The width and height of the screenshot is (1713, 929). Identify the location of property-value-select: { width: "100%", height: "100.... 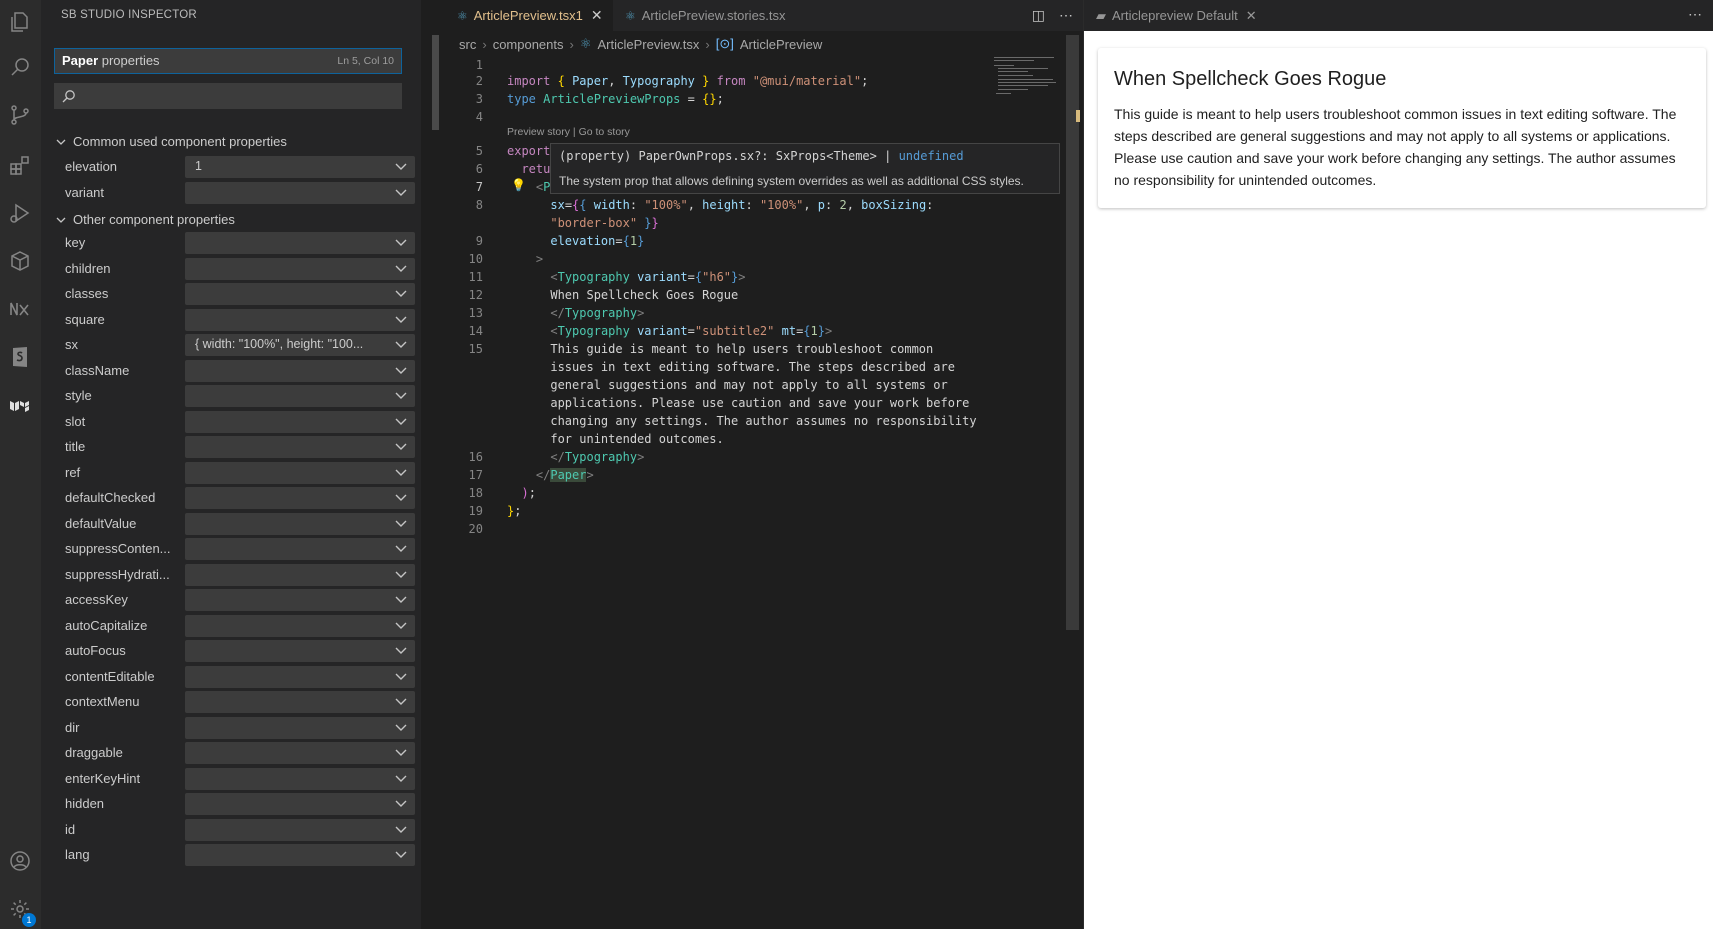
(300, 345).